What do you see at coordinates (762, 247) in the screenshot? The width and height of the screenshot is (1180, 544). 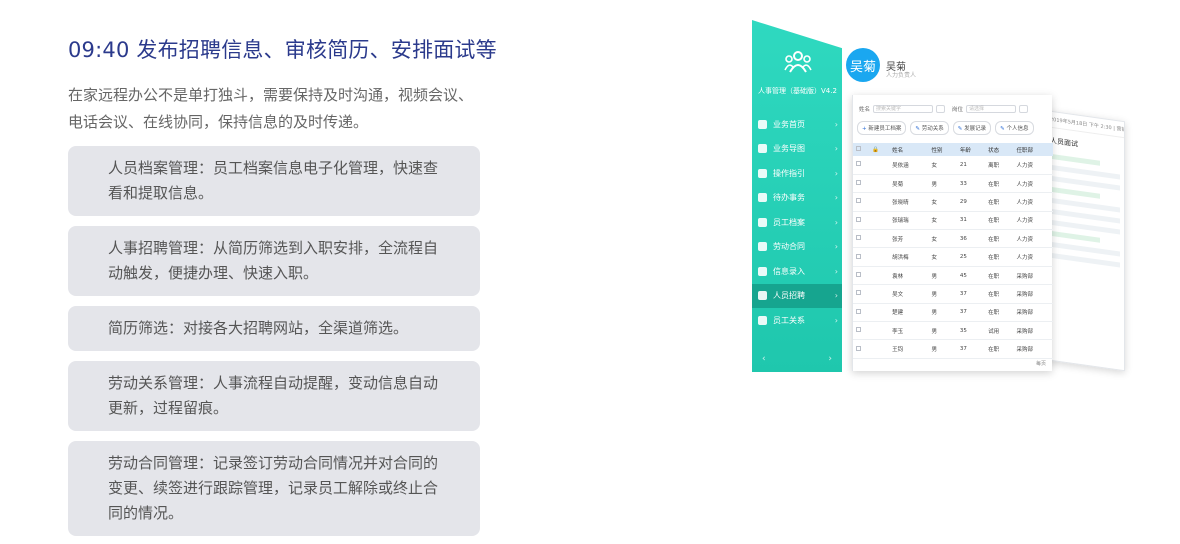 I see `contract-icon` at bounding box center [762, 247].